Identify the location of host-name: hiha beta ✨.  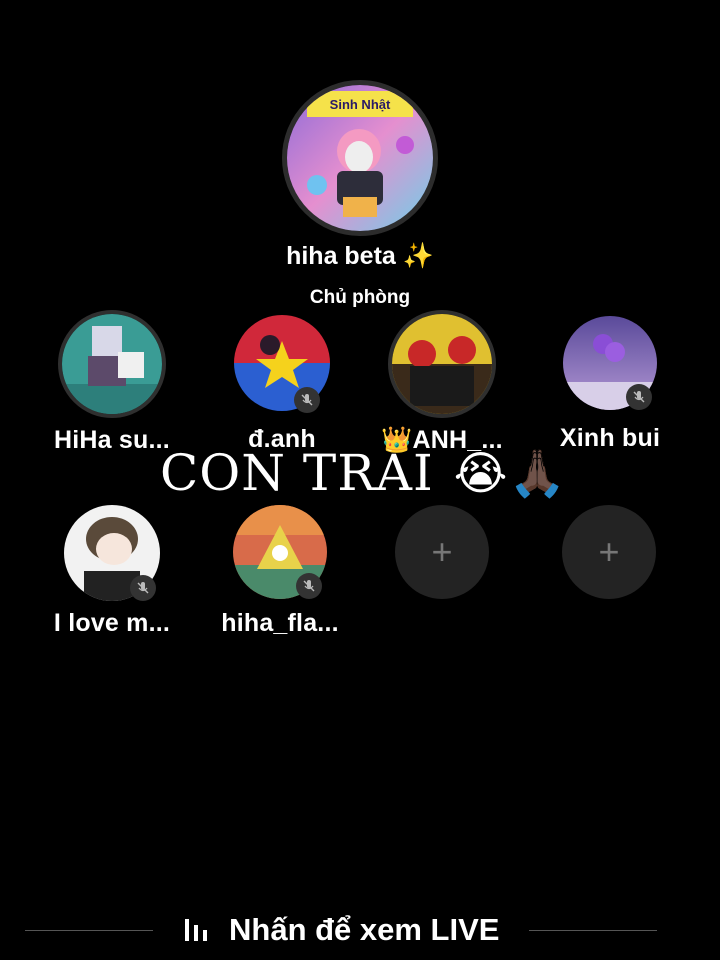
(360, 256).